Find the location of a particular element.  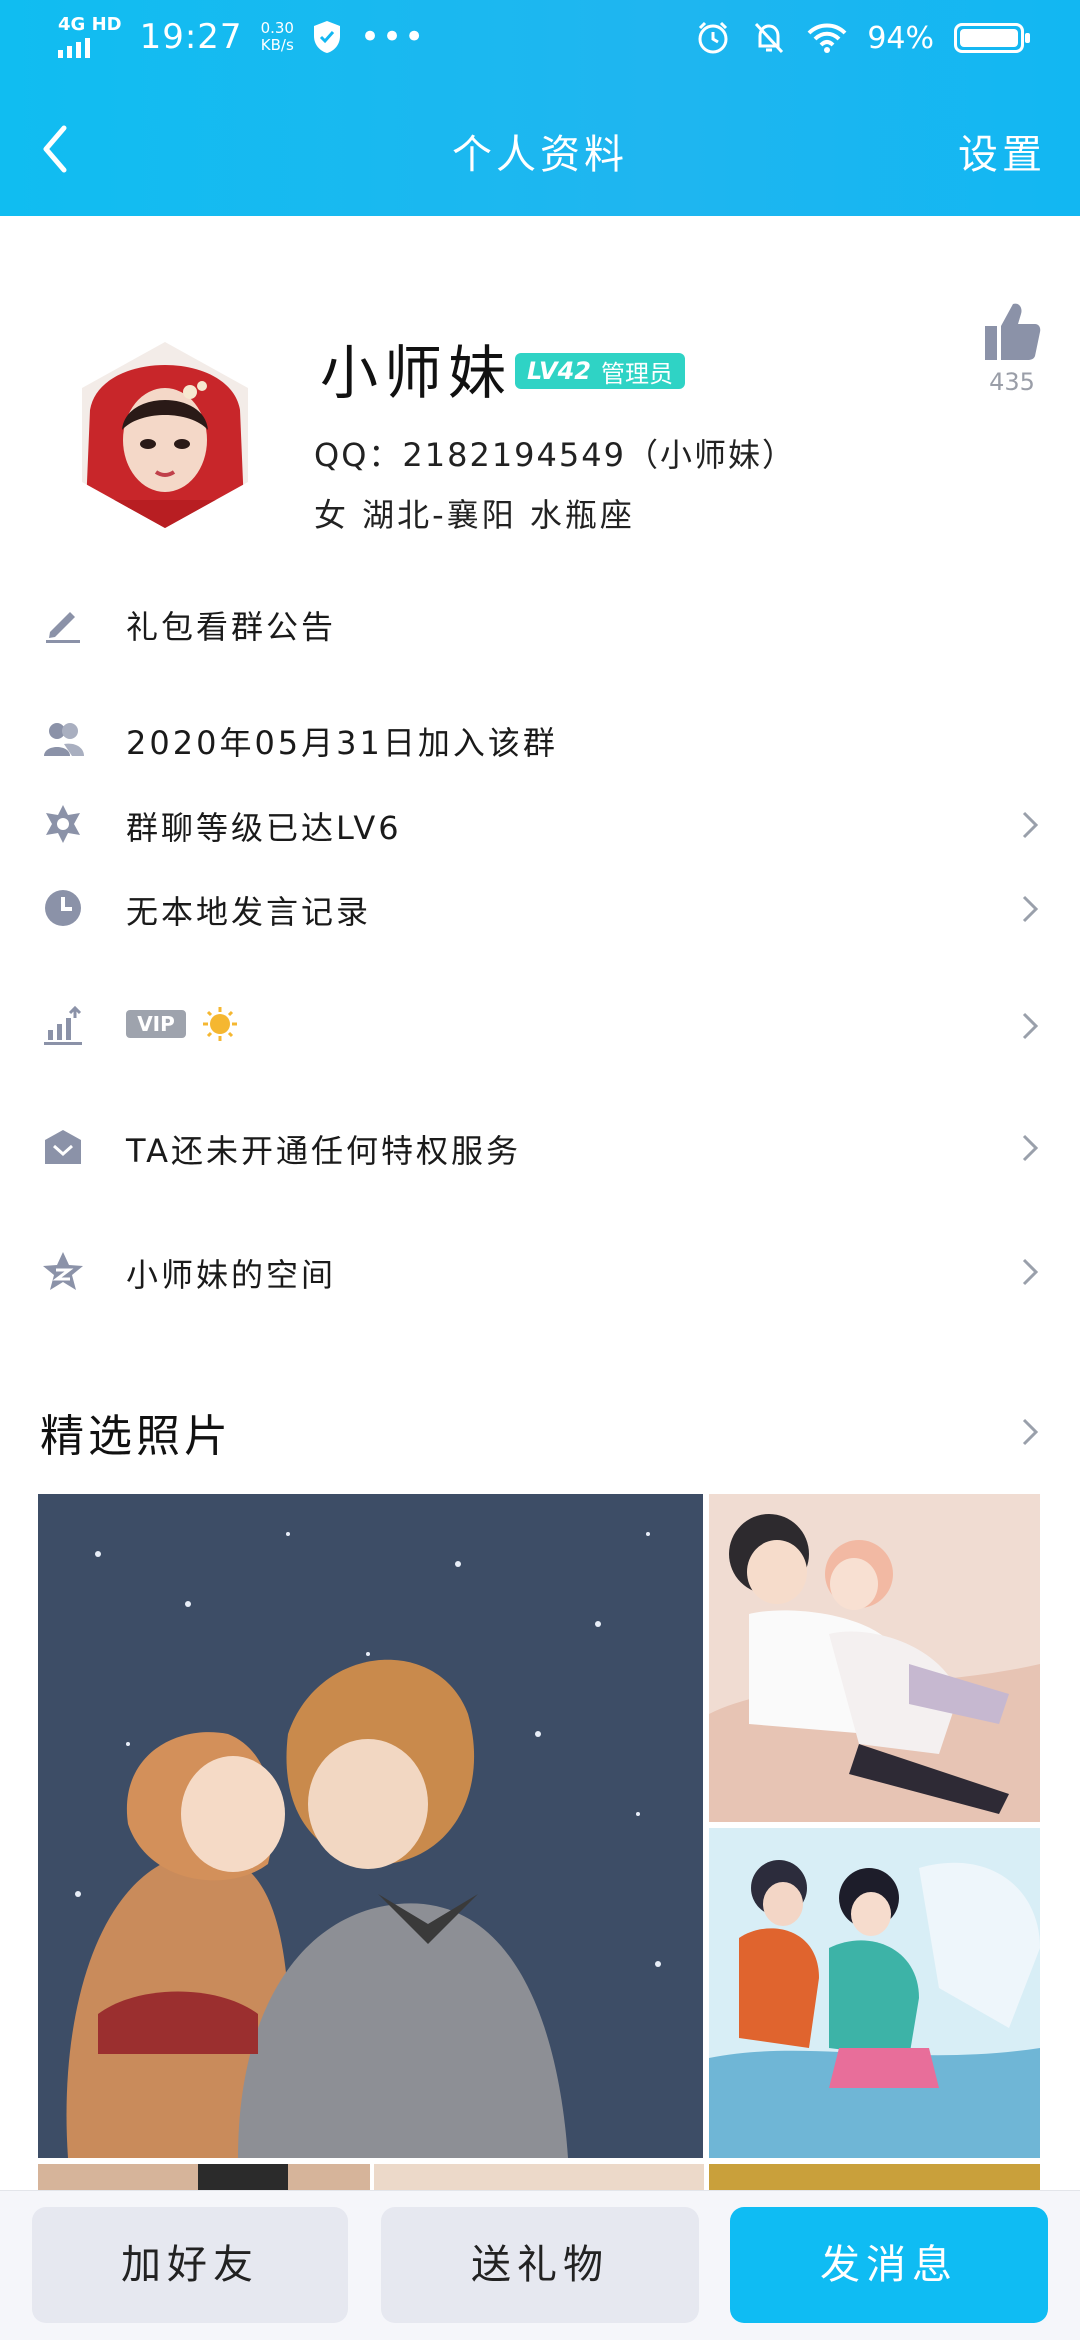

network-type: 4G HD is located at coordinates (90, 24).